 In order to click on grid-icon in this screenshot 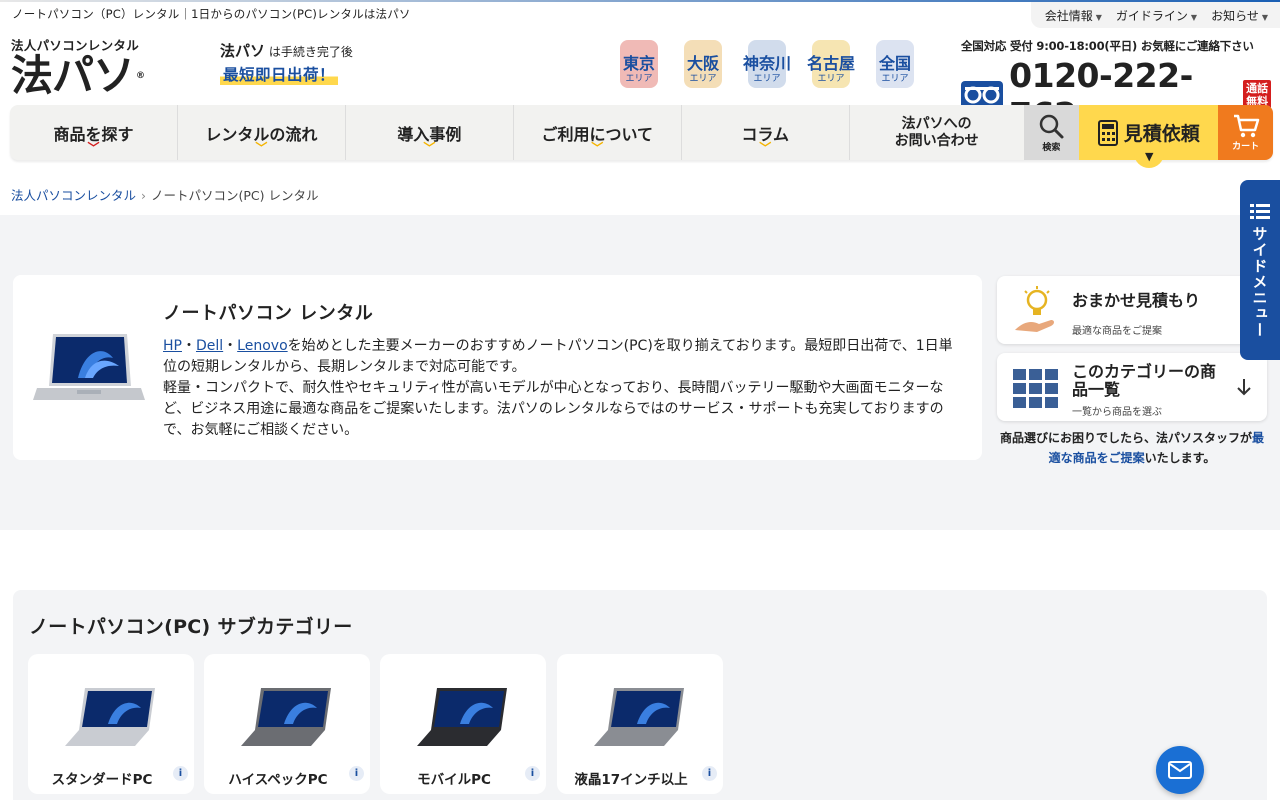, I will do `click(1035, 388)`.